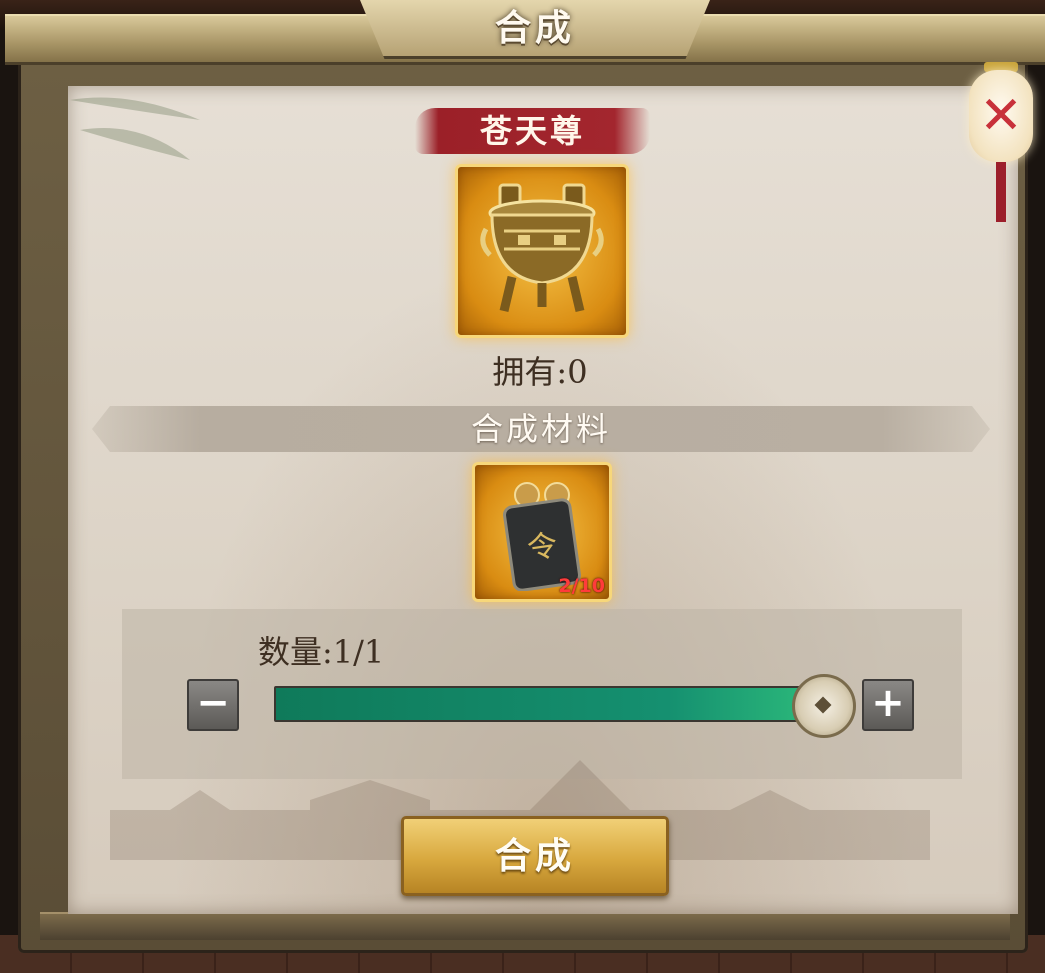  I want to click on material-count: 2/10, so click(581, 586).